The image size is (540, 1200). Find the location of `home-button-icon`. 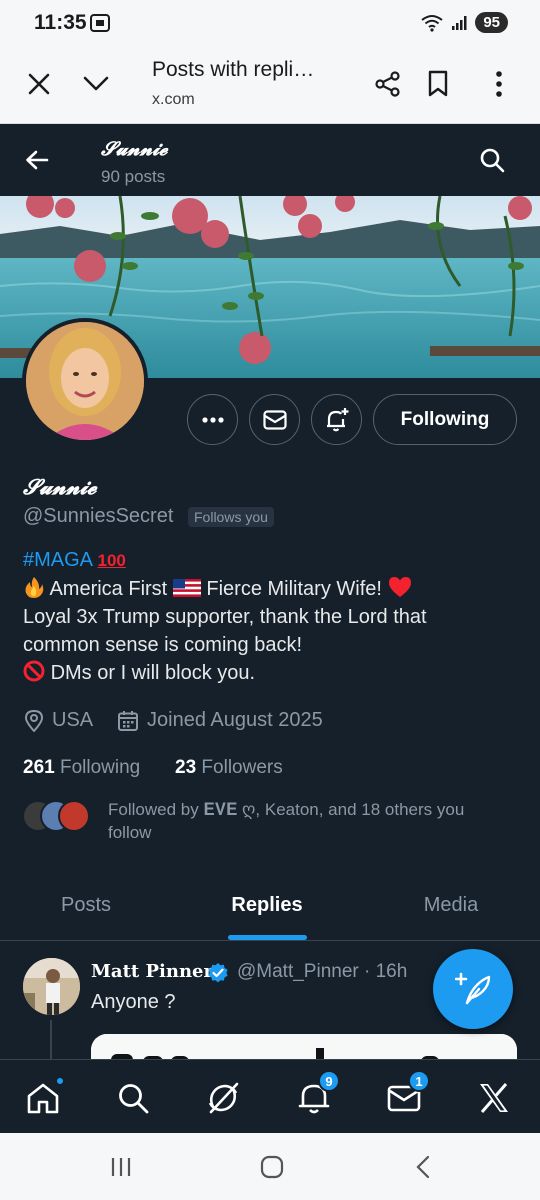

home-button-icon is located at coordinates (272, 1167).